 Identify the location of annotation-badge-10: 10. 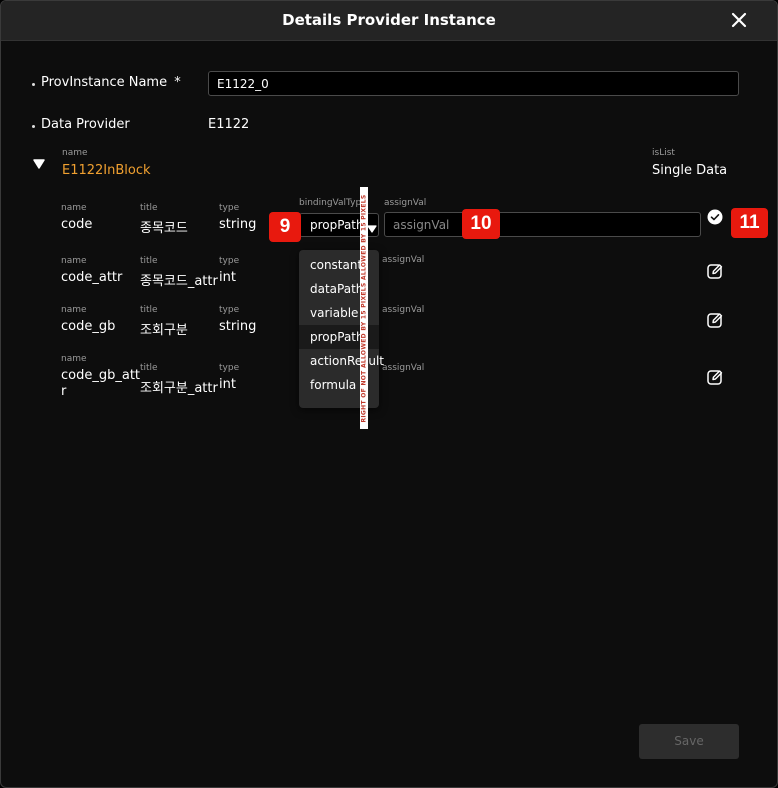
(481, 224).